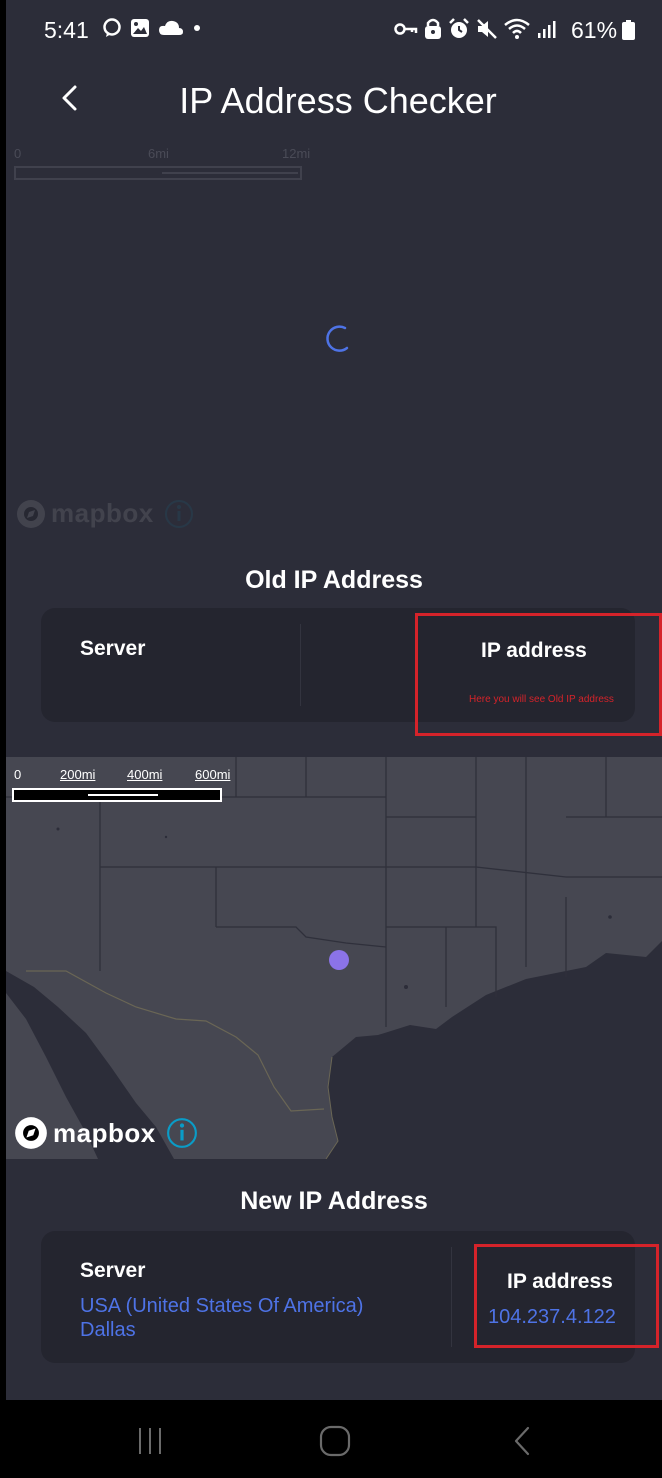  I want to click on page-title: IP Address Checker, so click(338, 100).